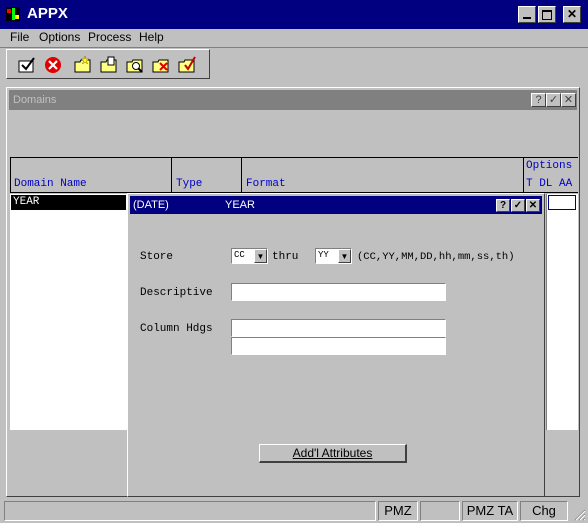 This screenshot has height=523, width=588. What do you see at coordinates (527, 18) in the screenshot?
I see `minimize-icon` at bounding box center [527, 18].